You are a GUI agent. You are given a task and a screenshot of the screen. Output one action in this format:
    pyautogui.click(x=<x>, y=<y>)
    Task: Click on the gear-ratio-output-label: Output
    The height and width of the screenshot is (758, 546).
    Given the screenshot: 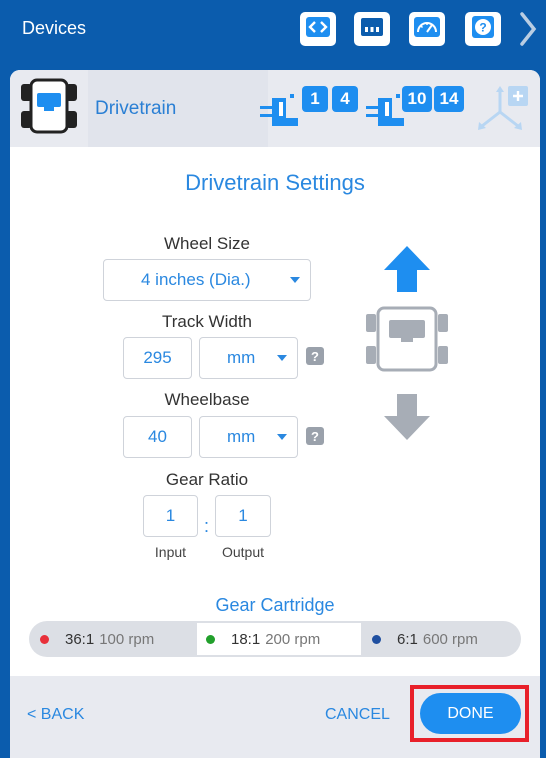 What is the action you would take?
    pyautogui.click(x=243, y=552)
    